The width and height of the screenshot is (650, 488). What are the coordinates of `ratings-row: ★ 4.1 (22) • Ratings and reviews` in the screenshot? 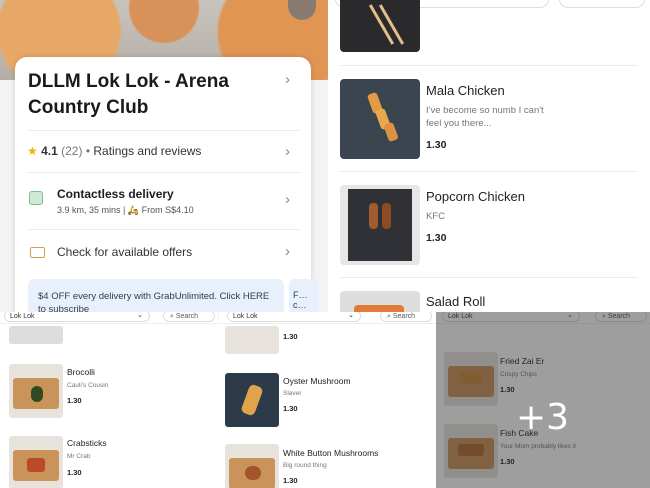 It's located at (114, 151).